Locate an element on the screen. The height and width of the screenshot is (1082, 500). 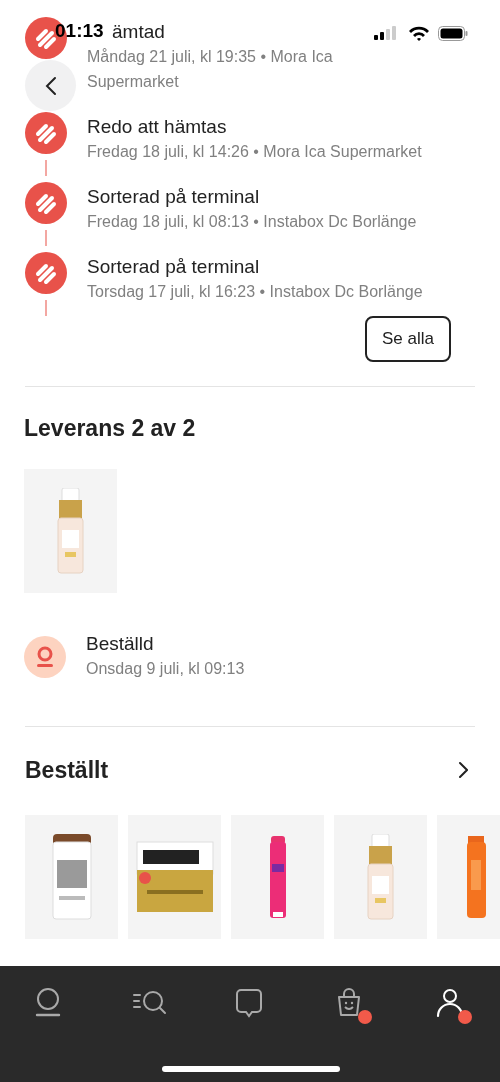
section-heading: Leverans 2 av 2 is located at coordinates (110, 428).